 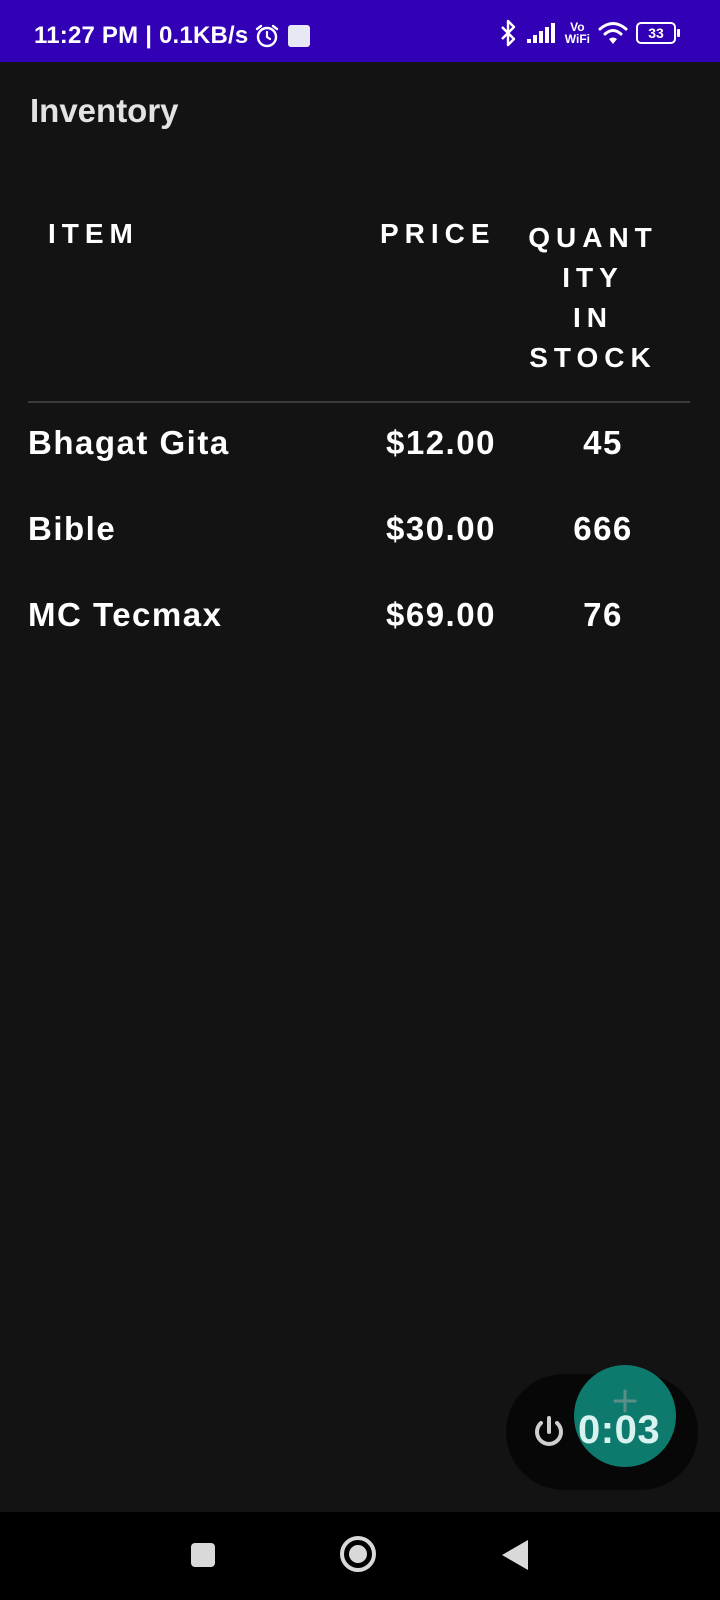 What do you see at coordinates (540, 33) in the screenshot?
I see `signal-icon` at bounding box center [540, 33].